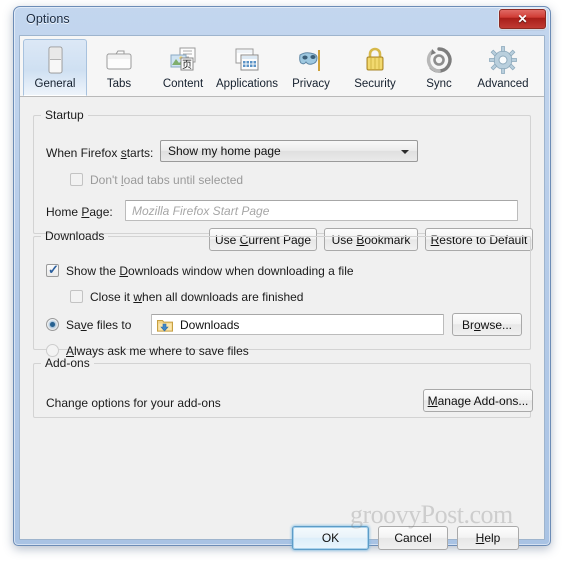 The height and width of the screenshot is (567, 565). I want to click on home-page-label: Home Page:, so click(79, 212).